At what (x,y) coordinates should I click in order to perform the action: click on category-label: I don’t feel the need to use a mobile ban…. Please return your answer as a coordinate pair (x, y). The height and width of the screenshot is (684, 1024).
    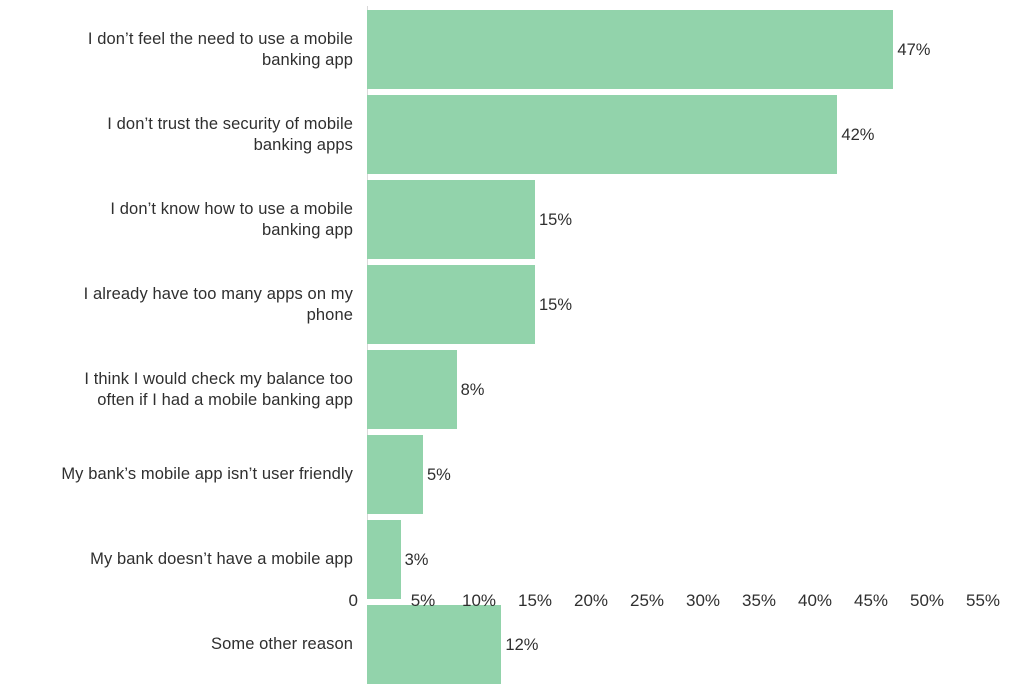
    Looking at the image, I should click on (177, 49).